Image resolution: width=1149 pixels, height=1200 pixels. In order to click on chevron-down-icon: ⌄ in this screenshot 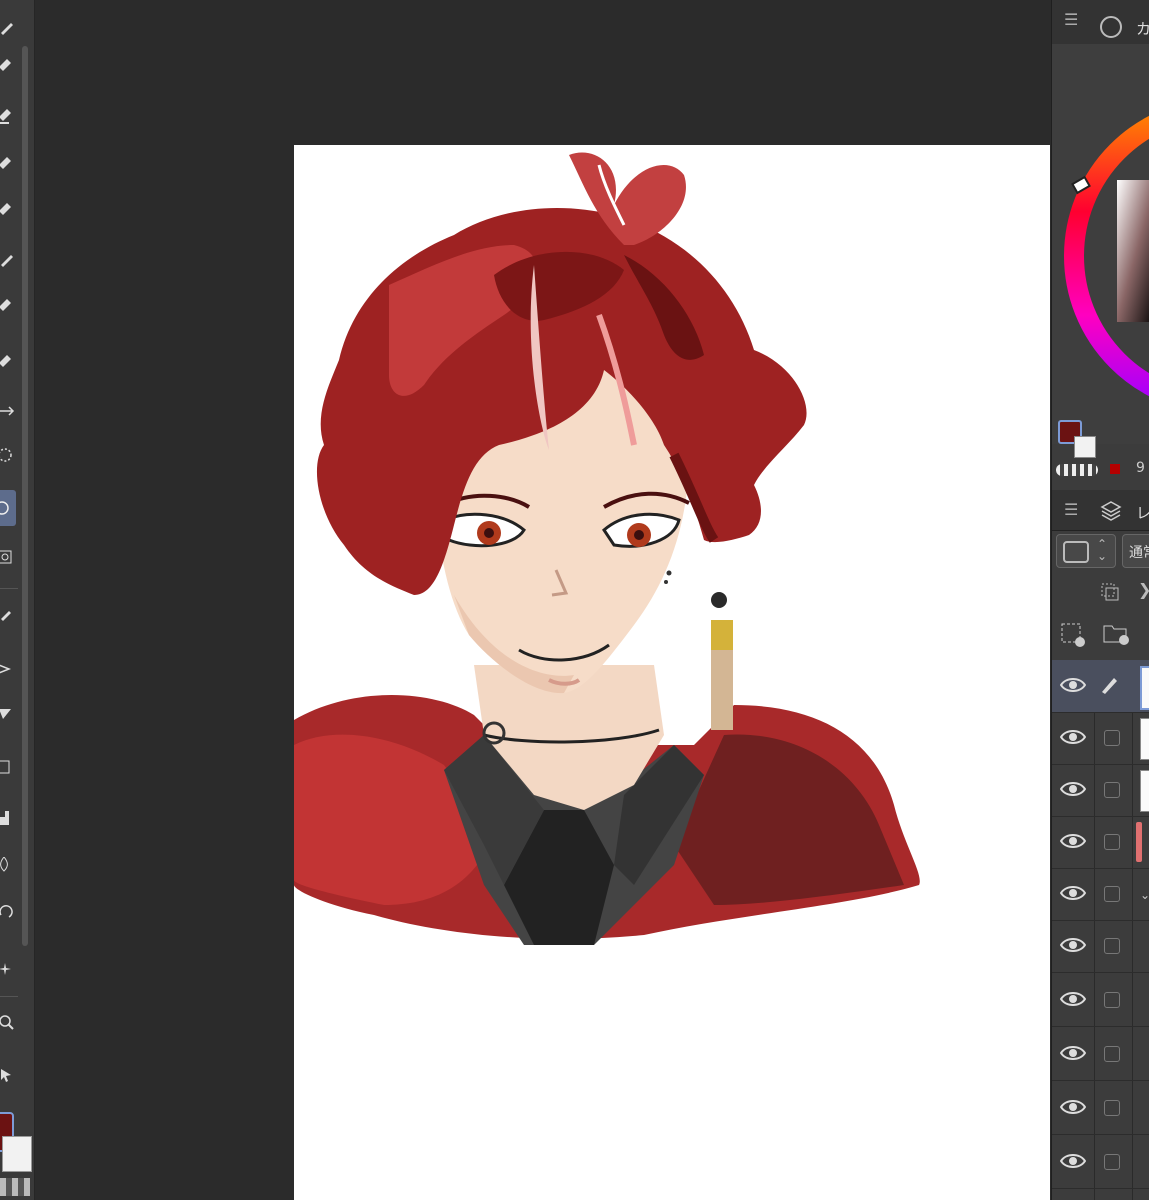, I will do `click(1144, 895)`.